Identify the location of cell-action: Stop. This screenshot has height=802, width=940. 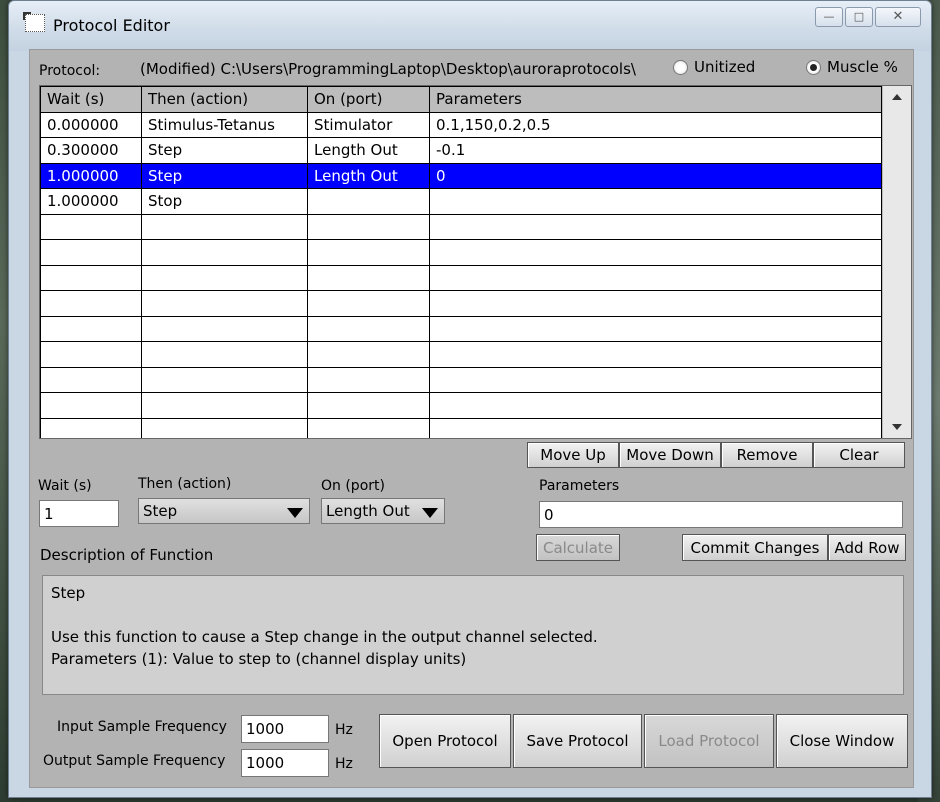
(224, 201).